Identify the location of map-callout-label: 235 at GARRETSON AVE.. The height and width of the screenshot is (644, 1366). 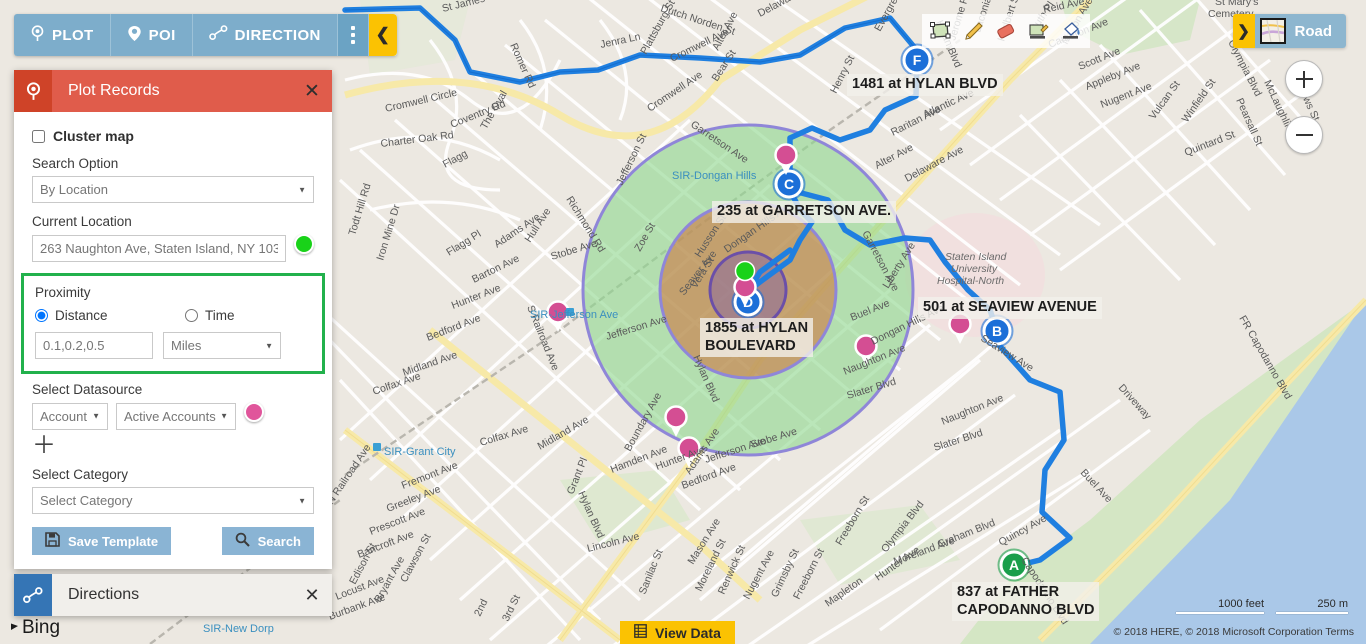
(804, 212).